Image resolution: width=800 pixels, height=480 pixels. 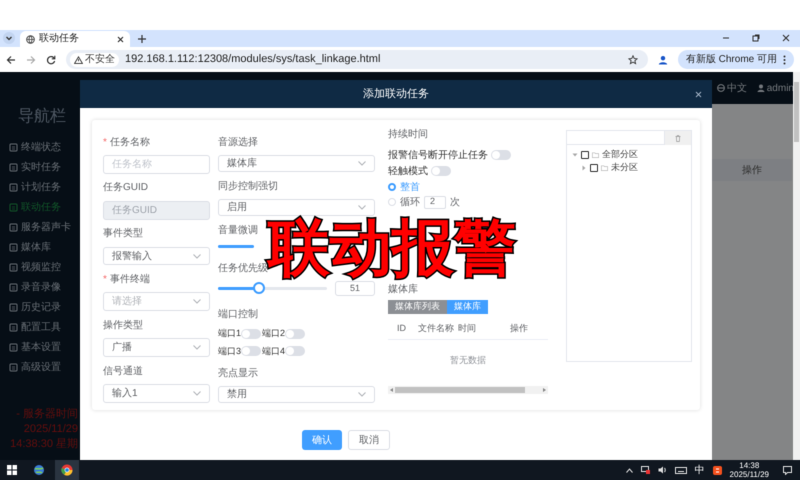 What do you see at coordinates (31, 59) in the screenshot?
I see `forward-icon` at bounding box center [31, 59].